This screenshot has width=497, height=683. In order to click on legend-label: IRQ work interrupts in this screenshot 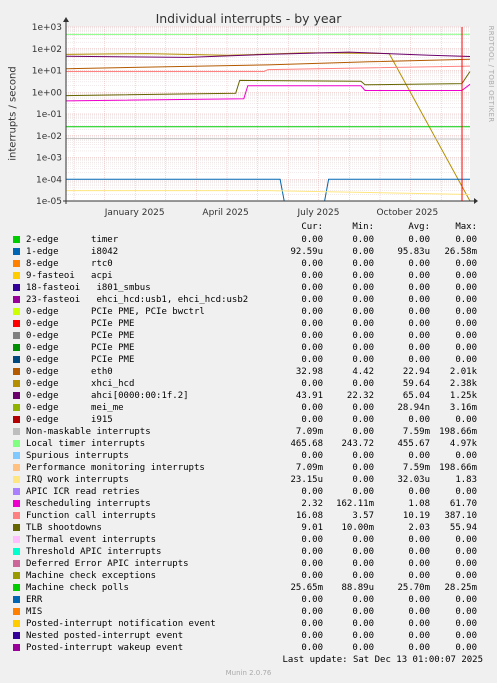, I will do `click(77, 480)`.